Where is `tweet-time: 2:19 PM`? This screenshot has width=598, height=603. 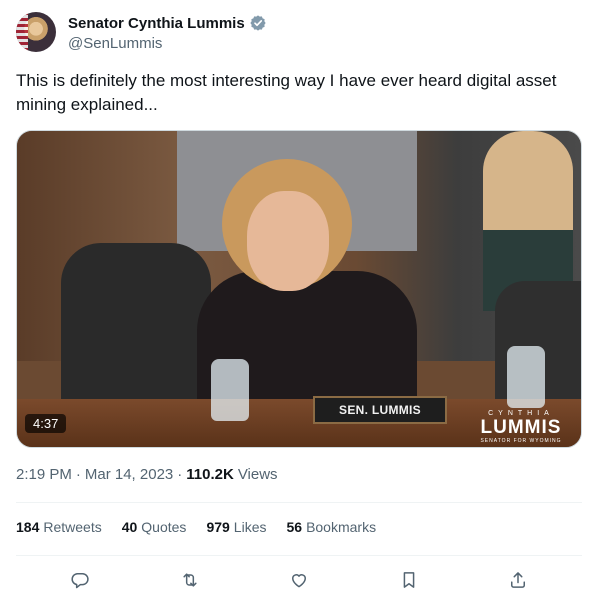 tweet-time: 2:19 PM is located at coordinates (44, 474).